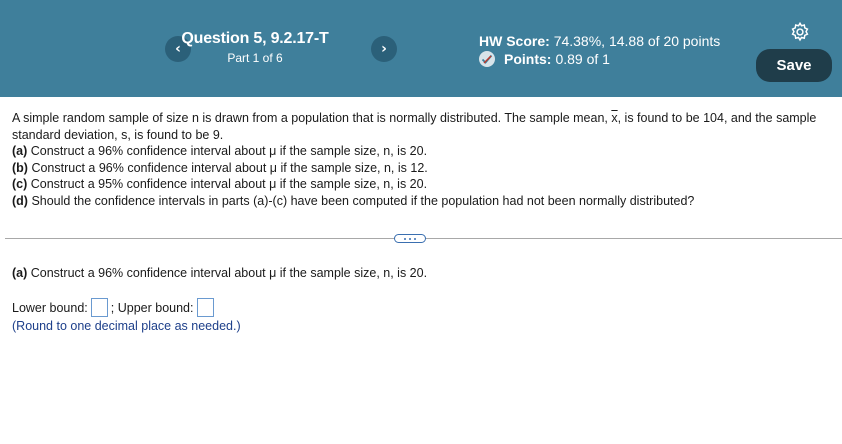 This screenshot has height=444, width=842. I want to click on item-tag: (b), so click(20, 167).